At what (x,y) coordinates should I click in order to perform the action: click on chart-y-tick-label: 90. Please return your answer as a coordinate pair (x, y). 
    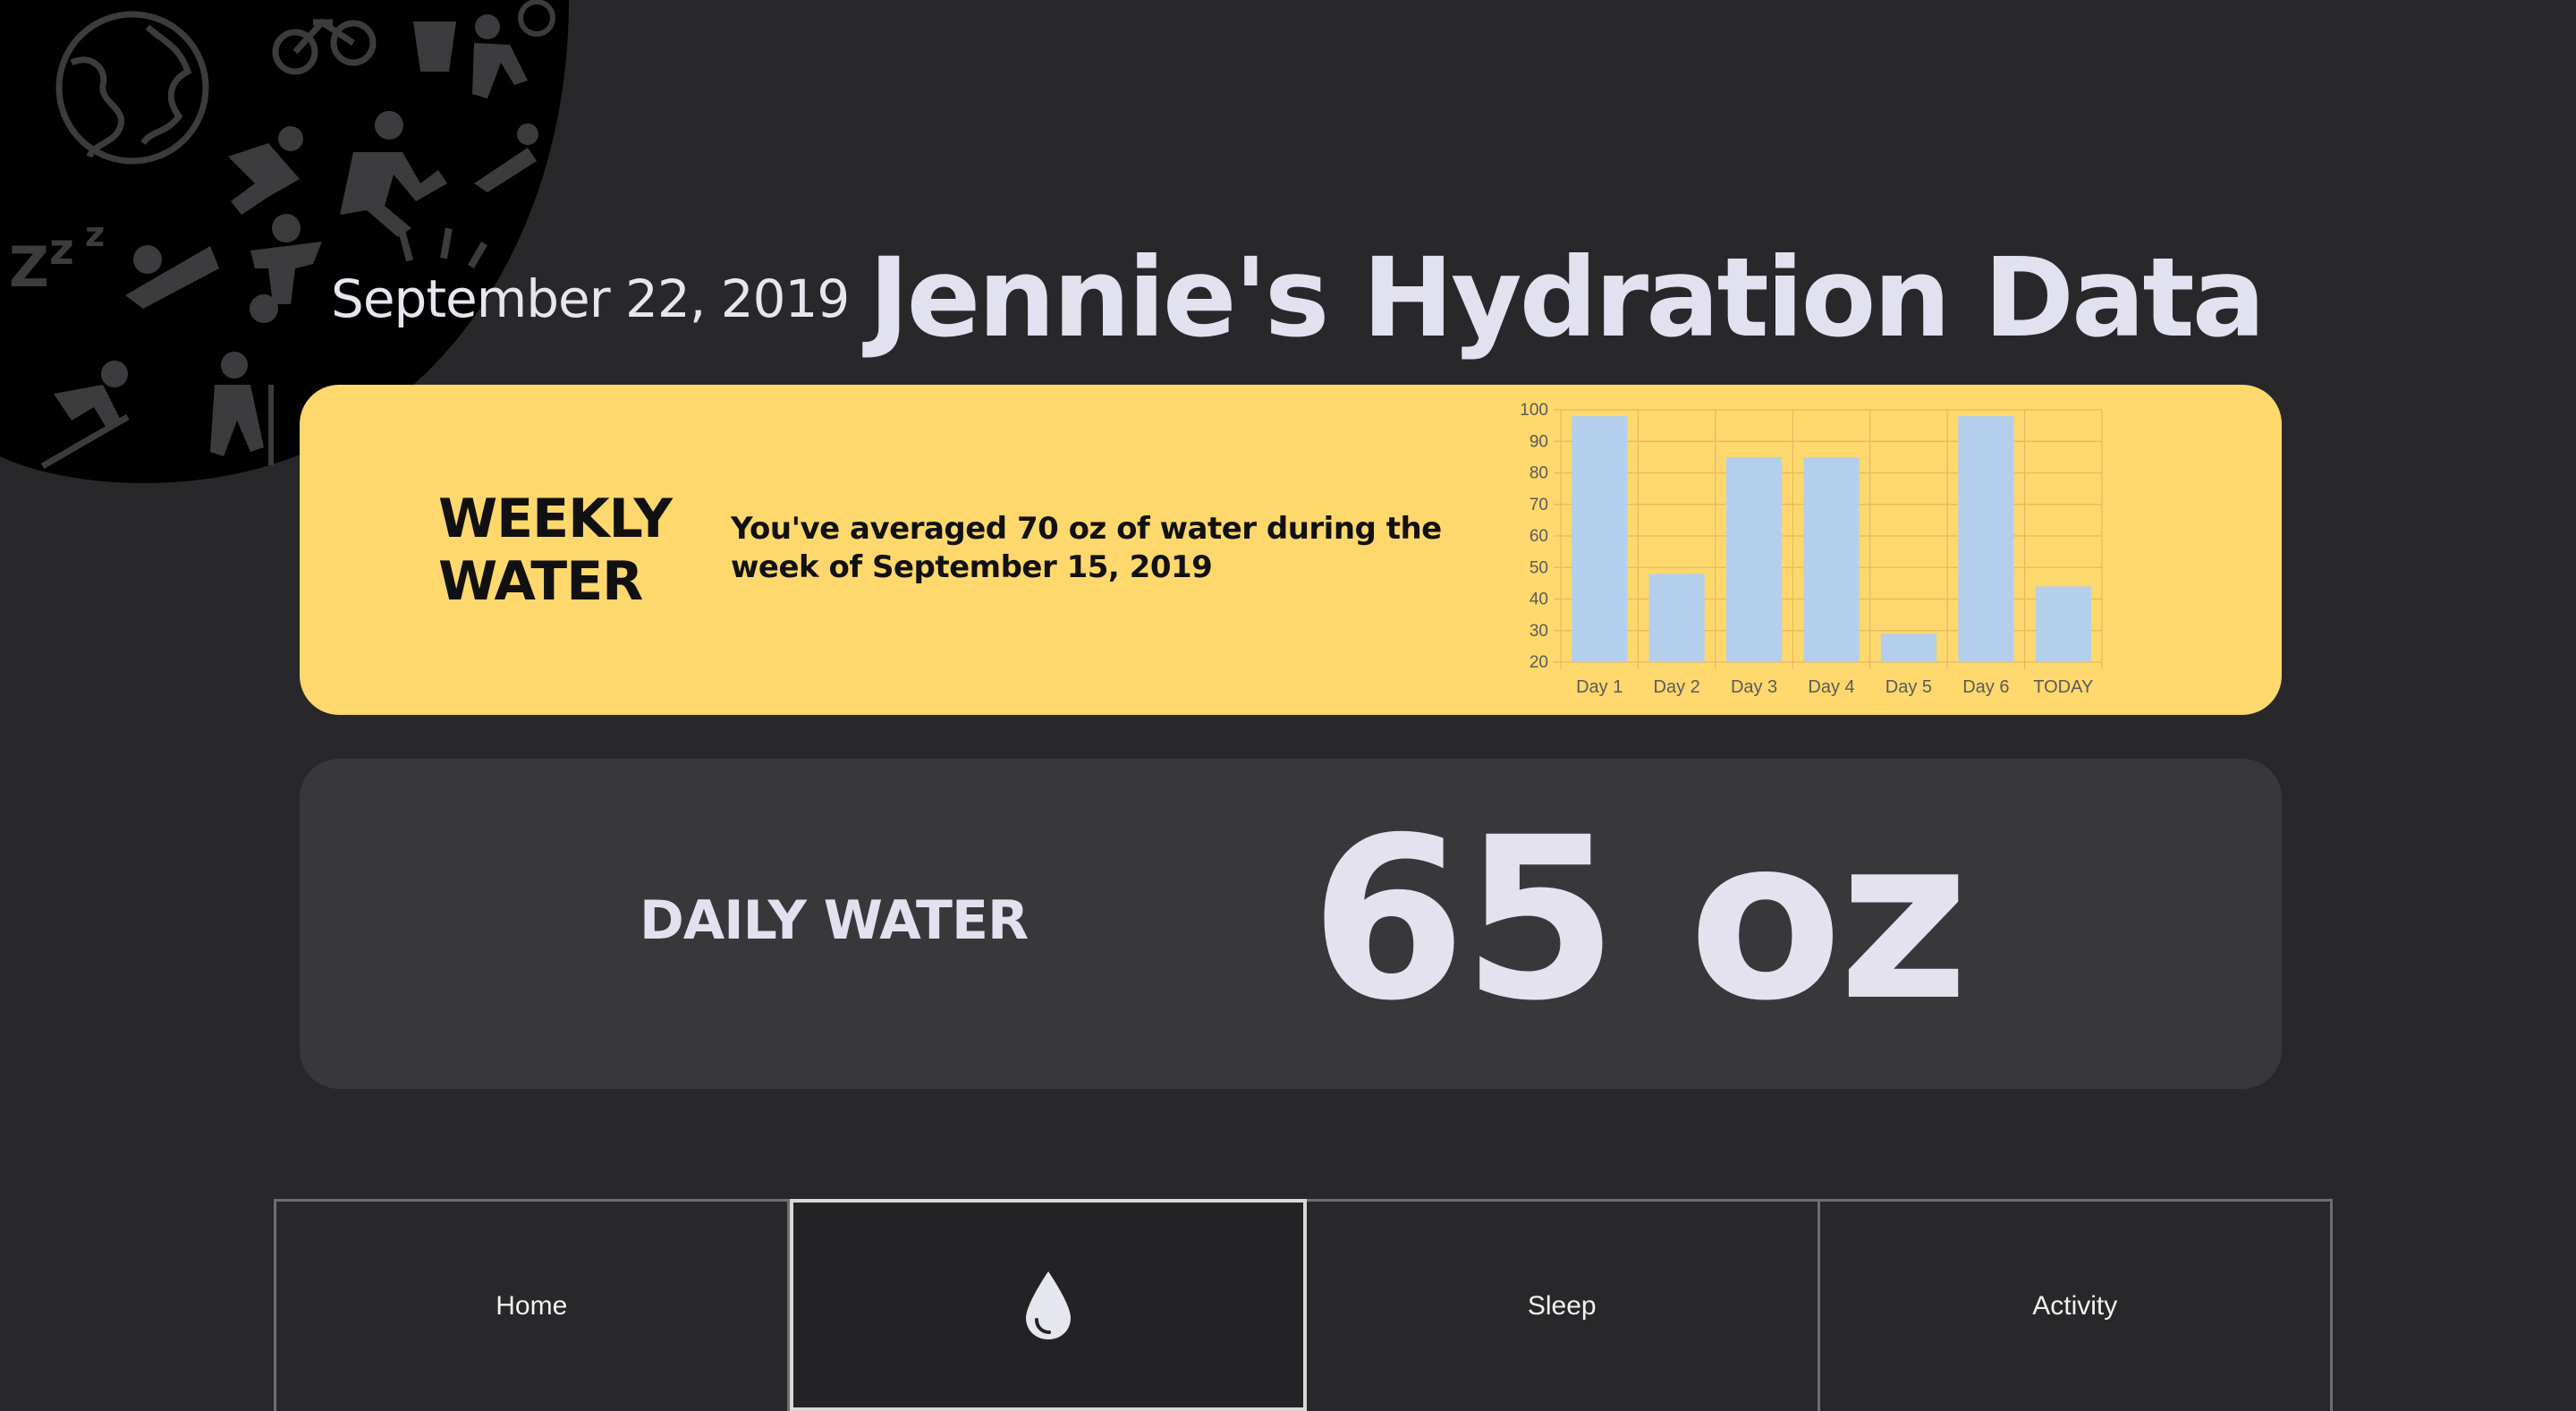
    Looking at the image, I should click on (1539, 441).